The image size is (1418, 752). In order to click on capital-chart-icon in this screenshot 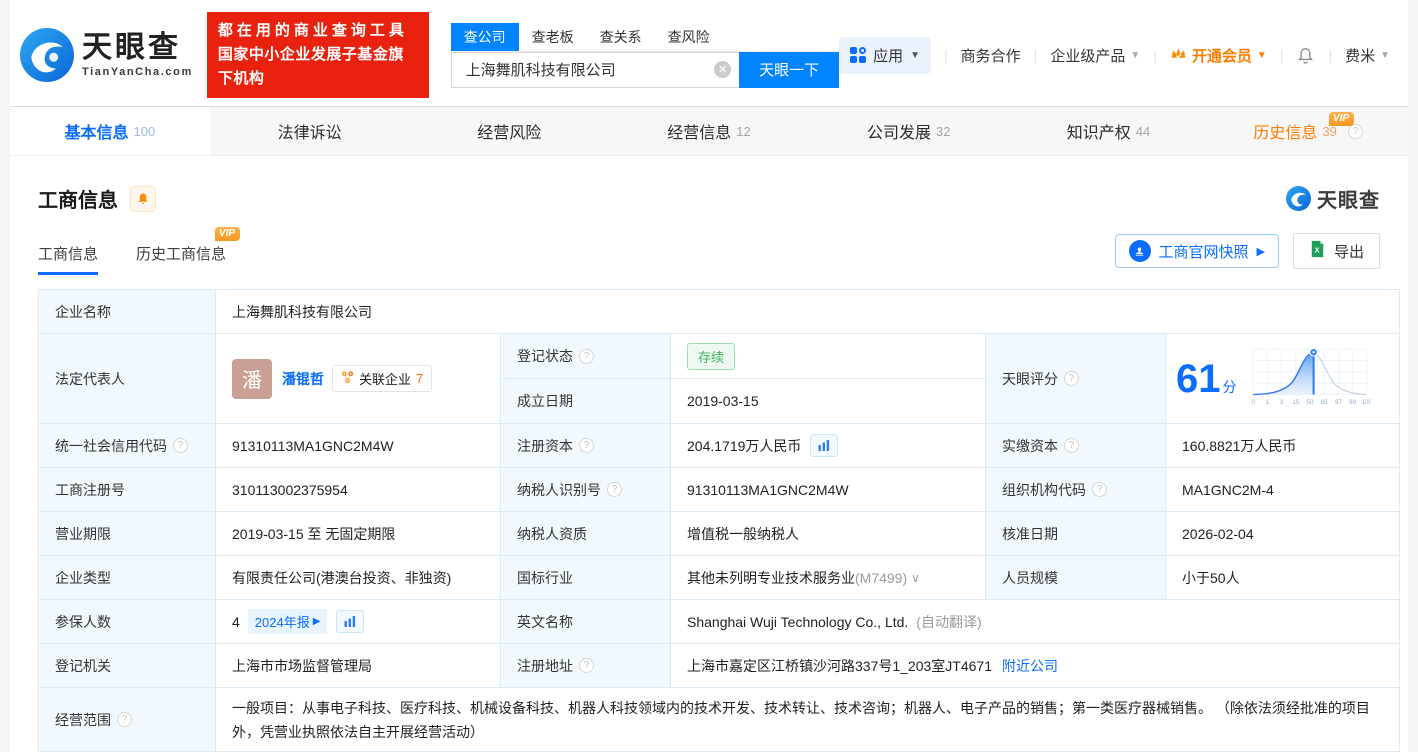, I will do `click(824, 445)`.